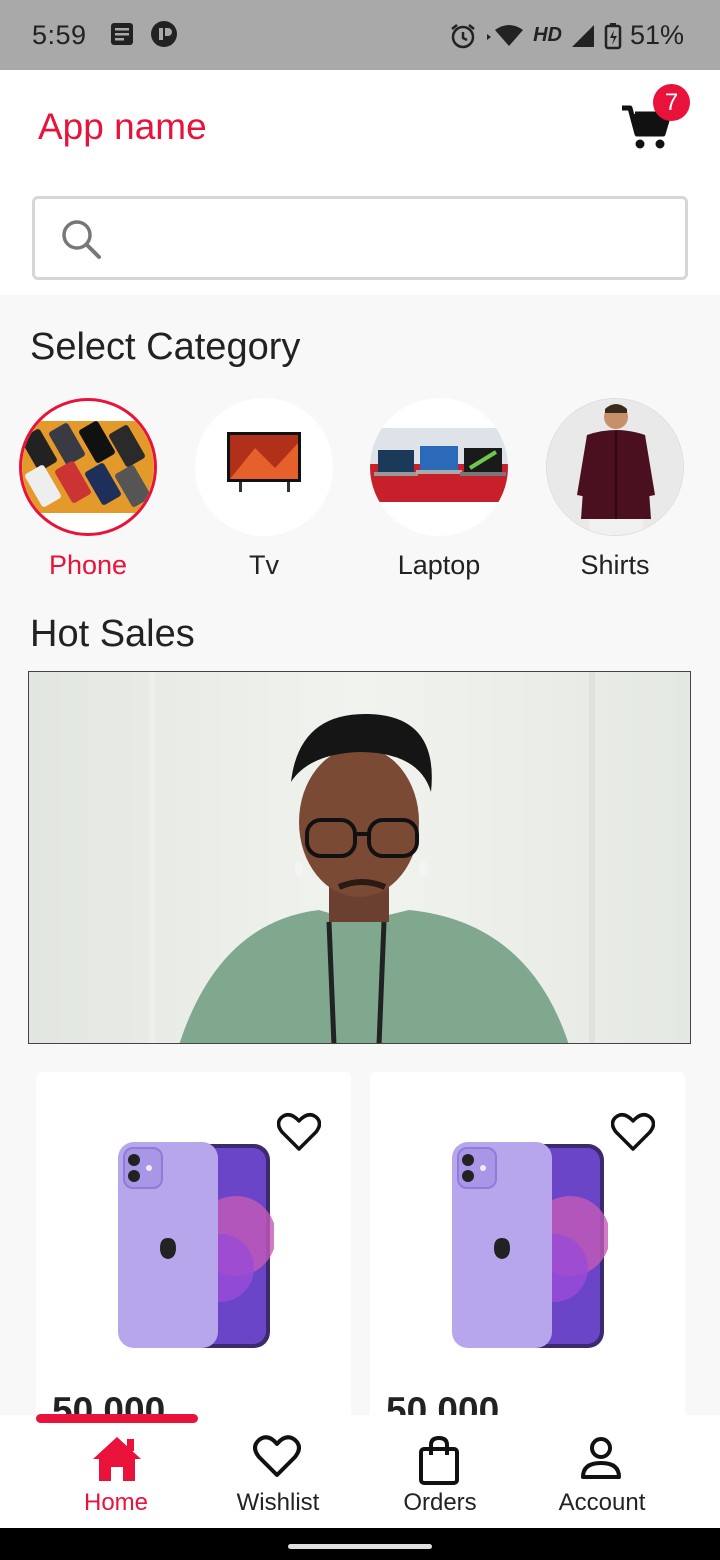 This screenshot has width=720, height=1560. I want to click on alarm-icon, so click(463, 35).